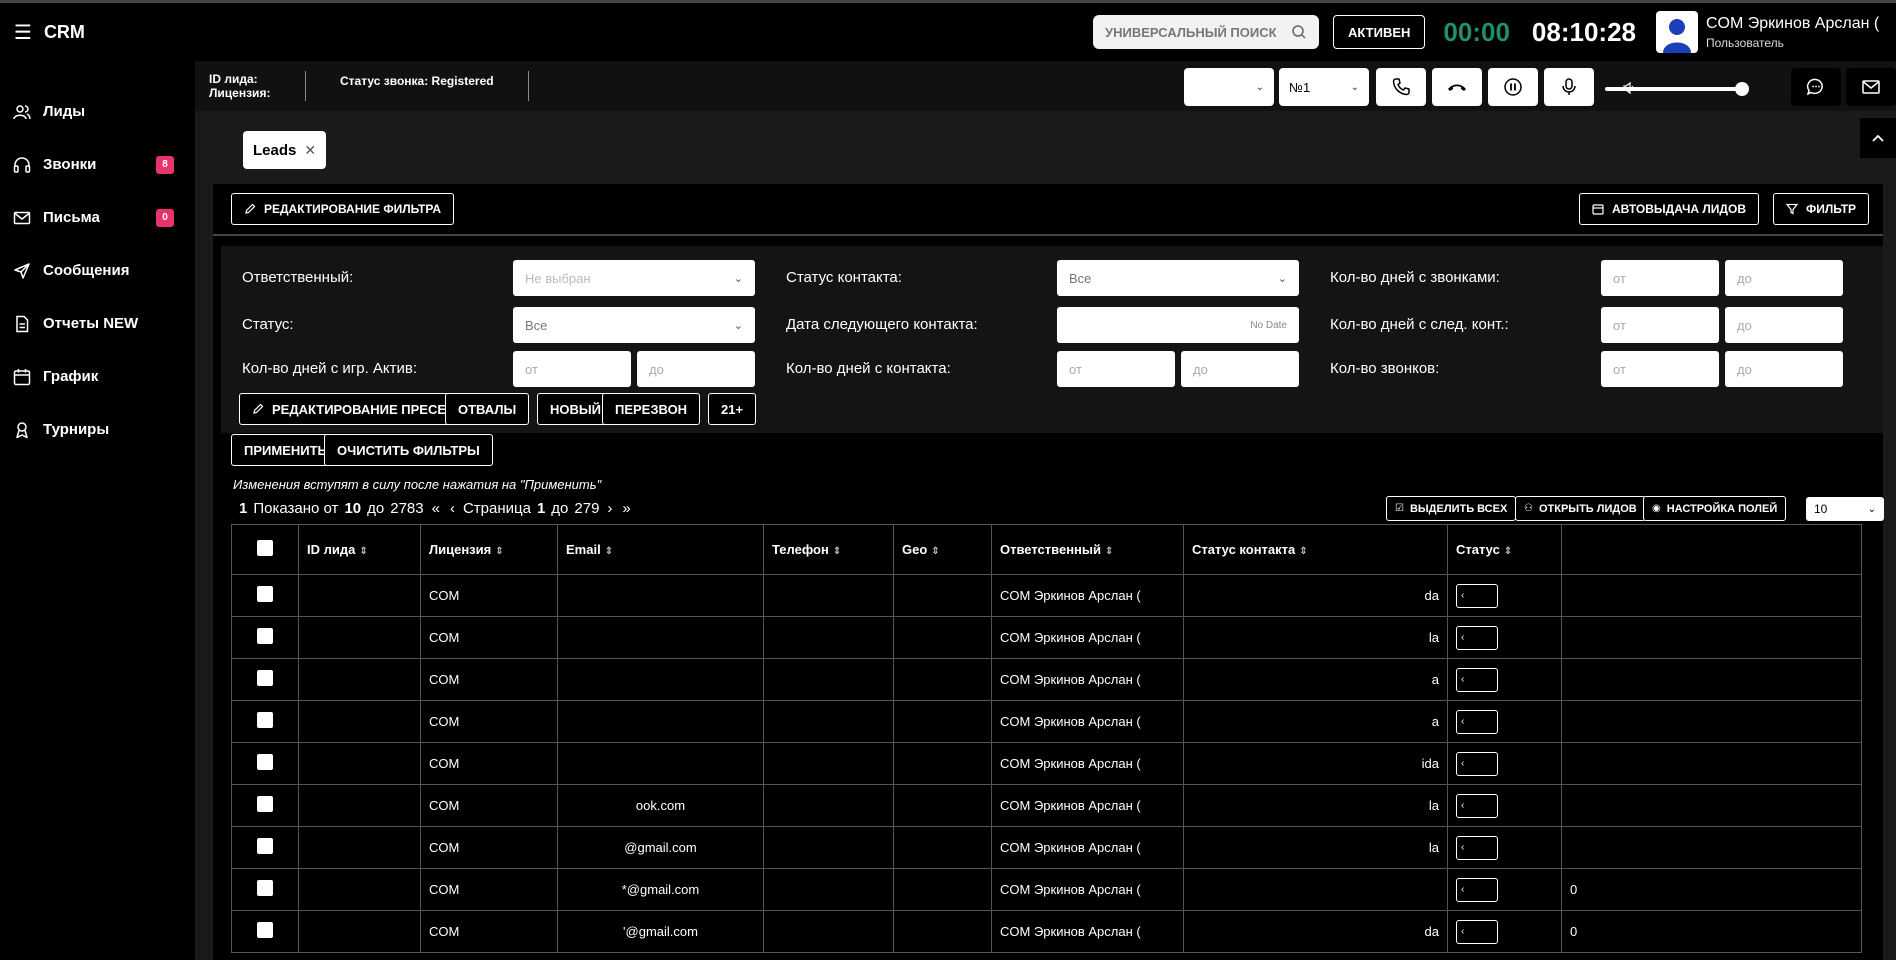 This screenshot has height=960, width=1896. What do you see at coordinates (1401, 87) in the screenshot?
I see `call-button` at bounding box center [1401, 87].